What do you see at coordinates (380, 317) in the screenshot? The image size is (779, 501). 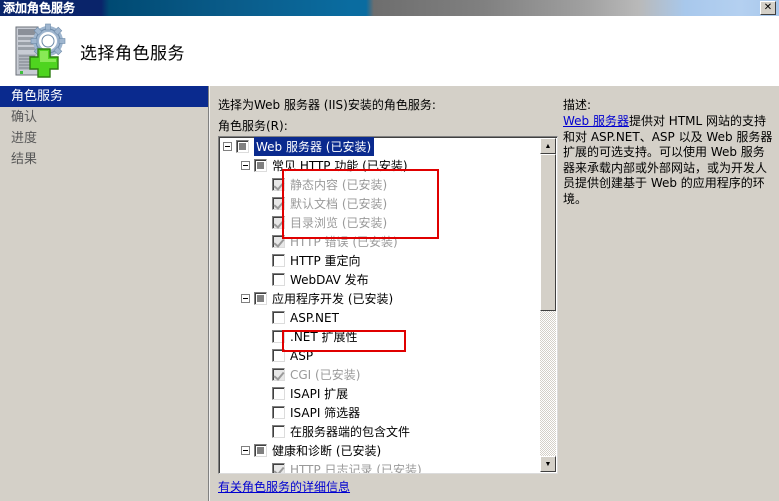 I see `tree-row: ASP.NET` at bounding box center [380, 317].